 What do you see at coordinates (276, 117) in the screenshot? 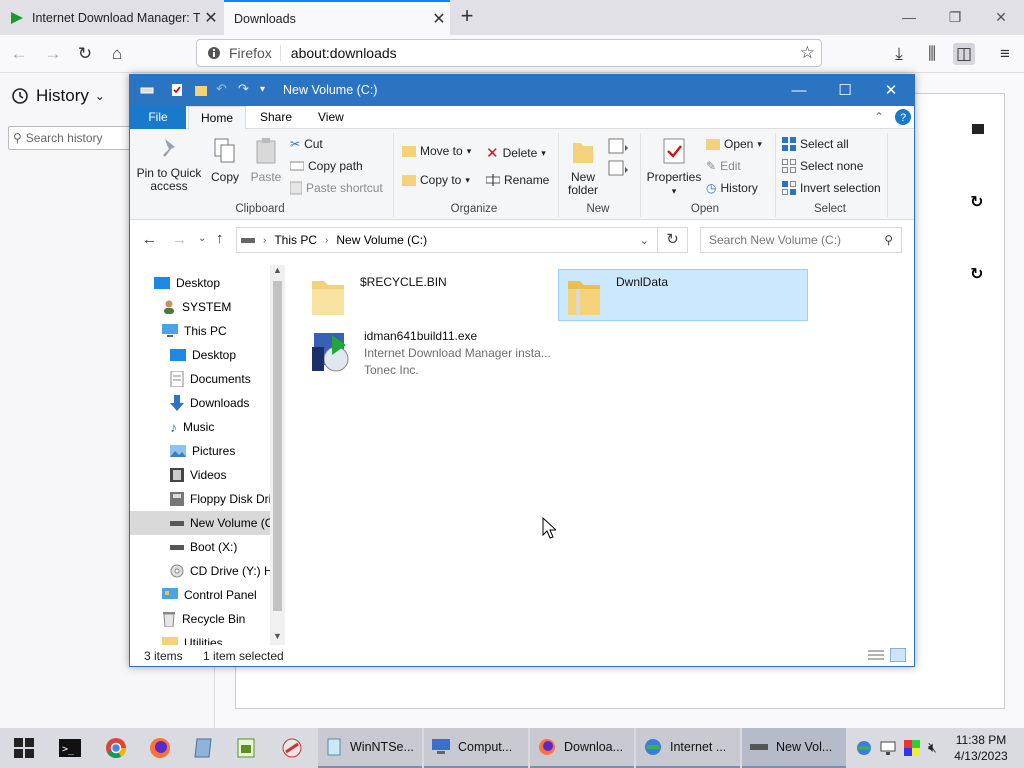
I see `tab-share: Share` at bounding box center [276, 117].